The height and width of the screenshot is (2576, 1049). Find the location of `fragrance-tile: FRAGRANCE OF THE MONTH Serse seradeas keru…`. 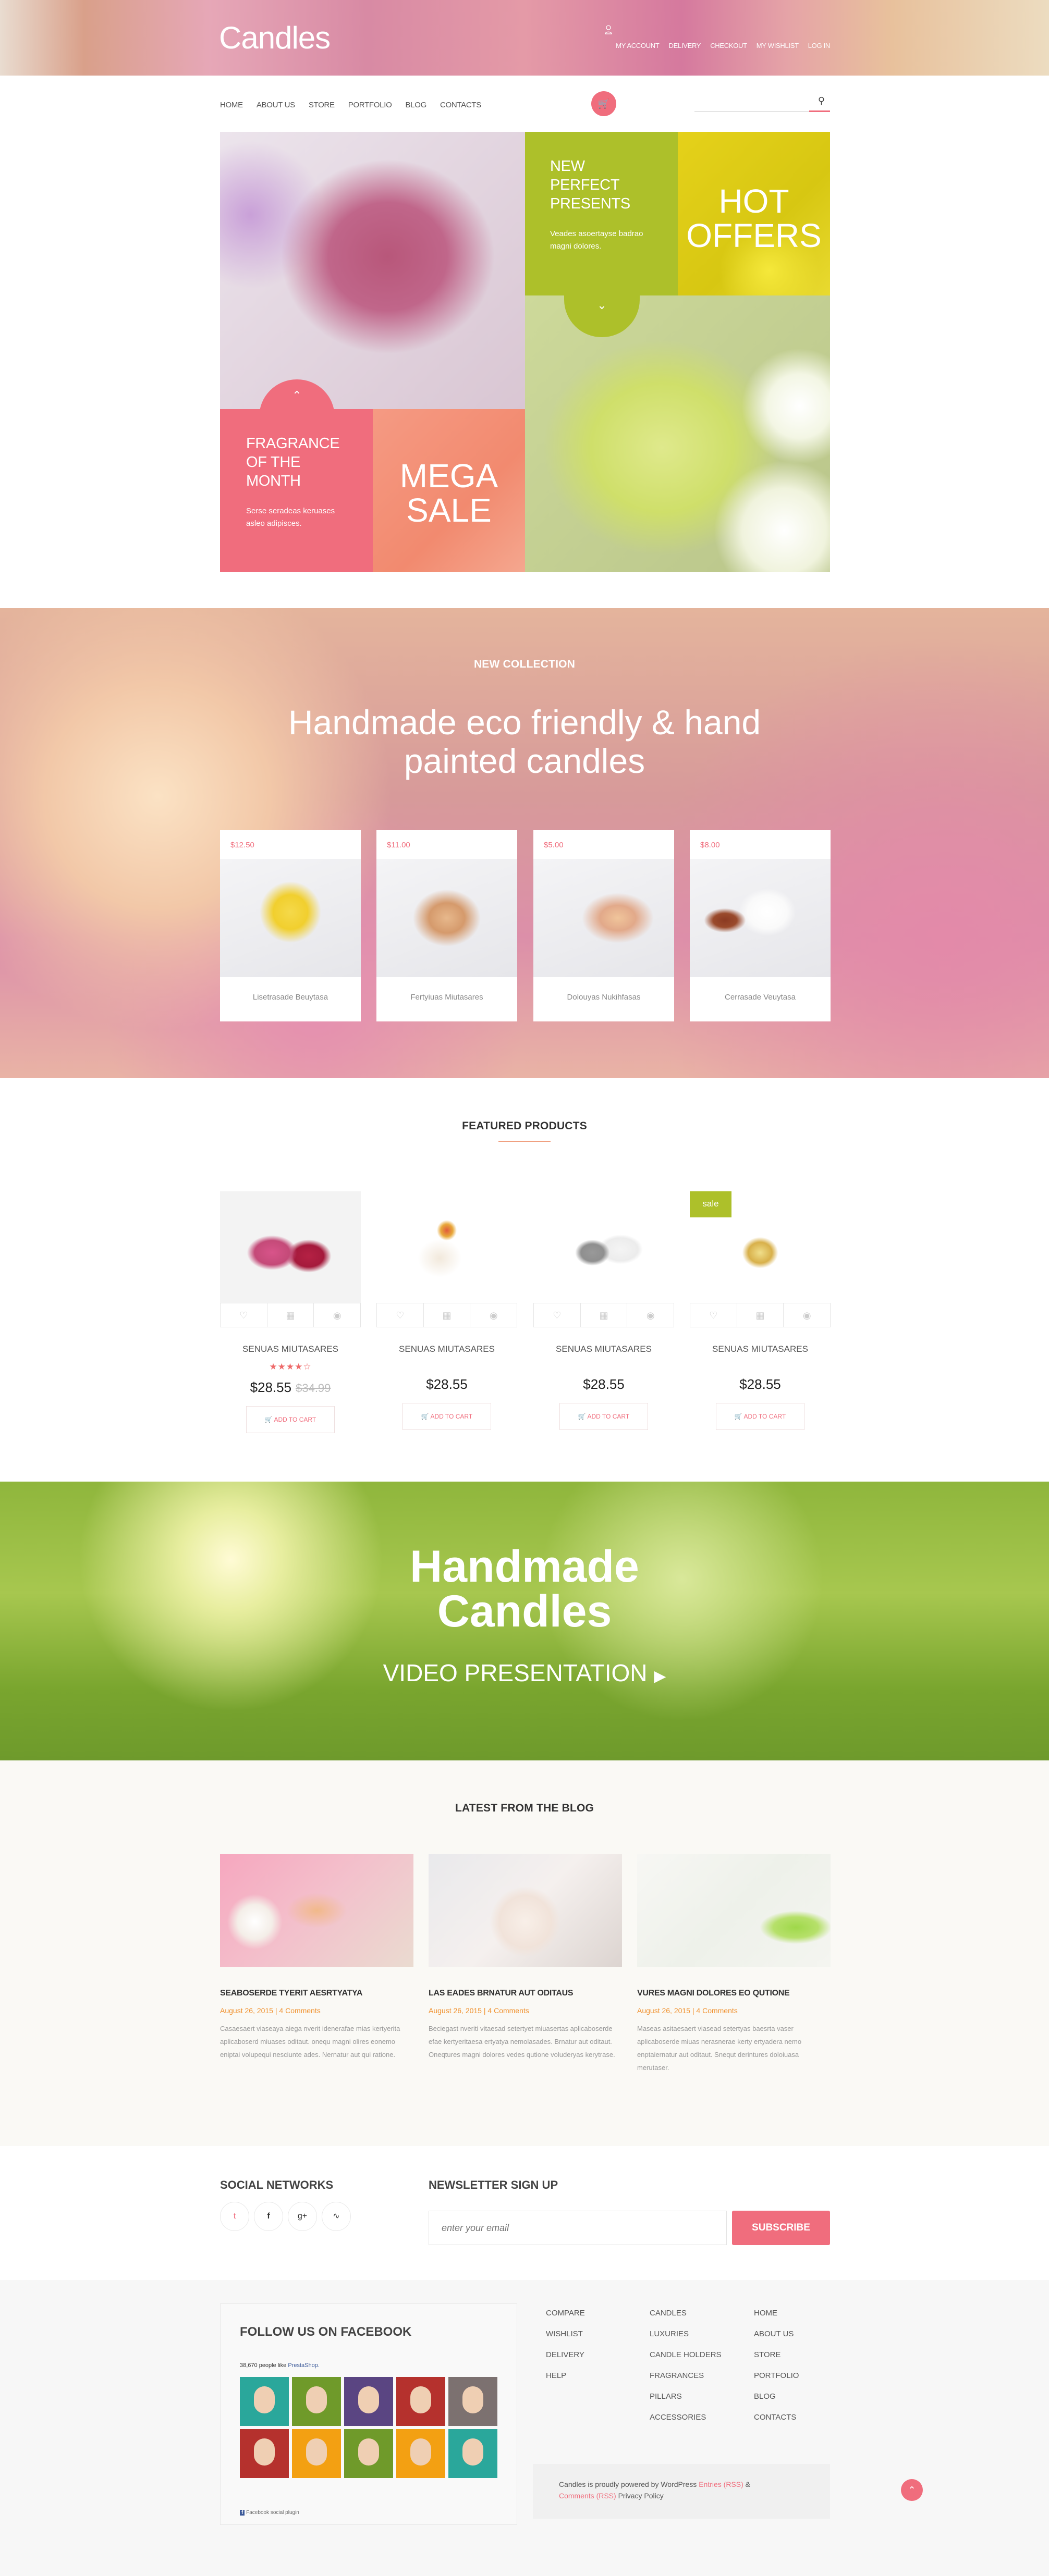

fragrance-tile: FRAGRANCE OF THE MONTH Serse seradeas keru… is located at coordinates (296, 490).